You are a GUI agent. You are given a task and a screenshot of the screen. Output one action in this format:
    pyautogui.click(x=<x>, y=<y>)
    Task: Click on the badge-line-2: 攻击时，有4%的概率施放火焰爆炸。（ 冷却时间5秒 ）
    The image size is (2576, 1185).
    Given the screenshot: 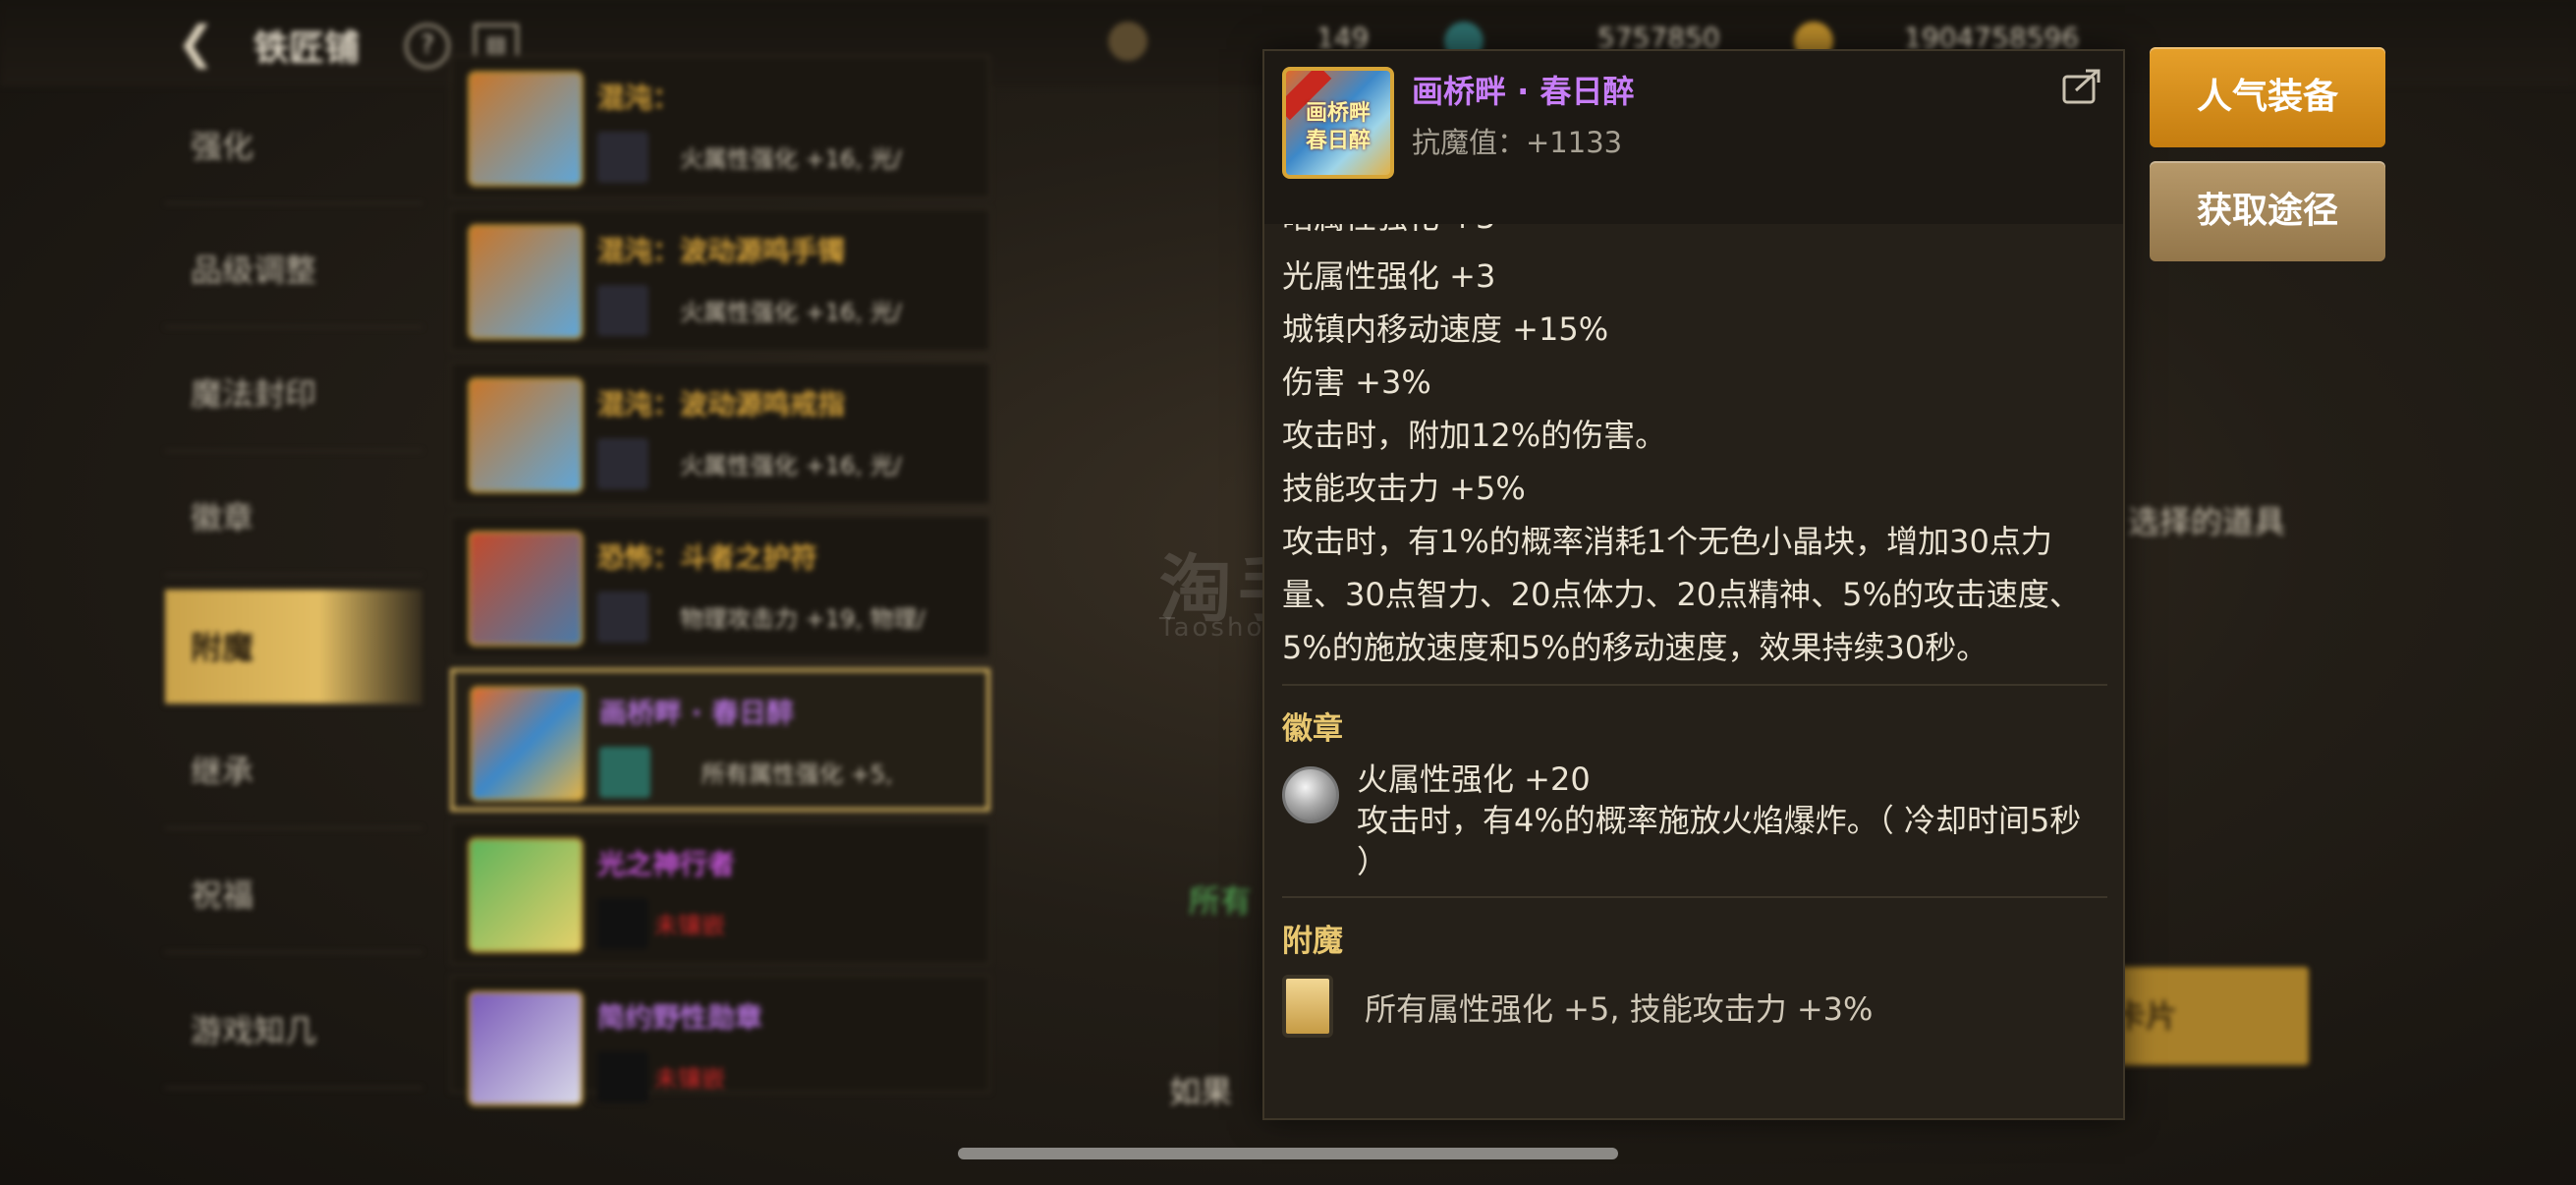 What is the action you would take?
    pyautogui.click(x=1719, y=841)
    